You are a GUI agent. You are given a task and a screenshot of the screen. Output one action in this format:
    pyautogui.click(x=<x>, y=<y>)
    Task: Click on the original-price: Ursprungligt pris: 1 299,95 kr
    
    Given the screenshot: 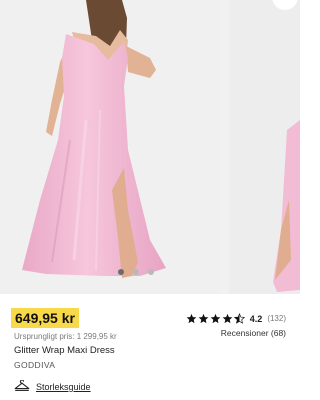 What is the action you would take?
    pyautogui.click(x=65, y=336)
    